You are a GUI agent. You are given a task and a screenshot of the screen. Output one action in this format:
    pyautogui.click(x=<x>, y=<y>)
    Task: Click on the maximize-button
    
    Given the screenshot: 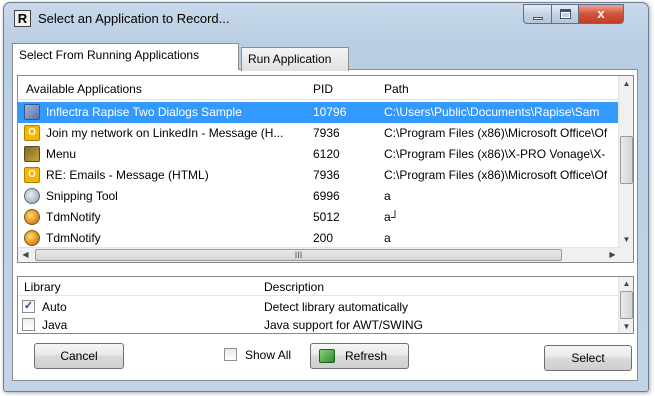 What is the action you would take?
    pyautogui.click(x=565, y=14)
    